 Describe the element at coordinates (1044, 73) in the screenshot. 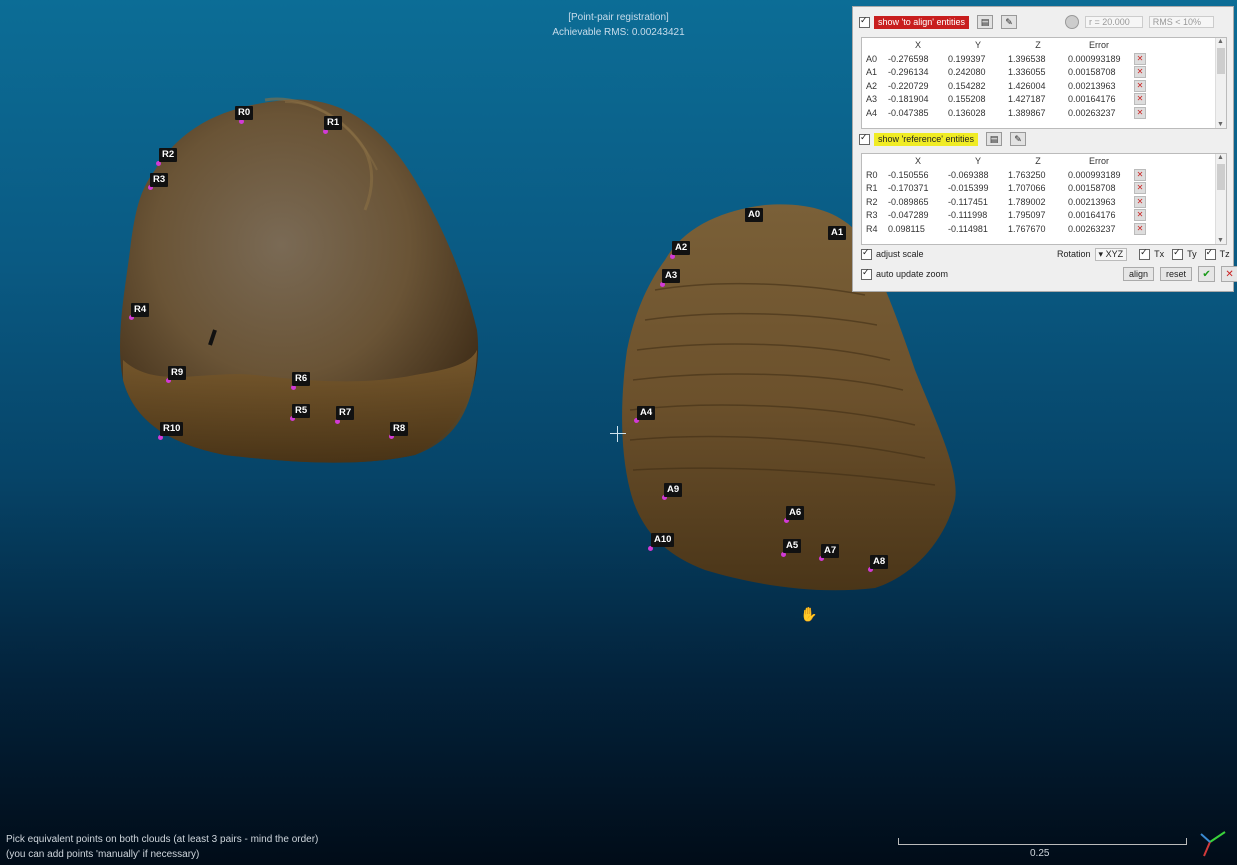

I see `table-row: A1 -0.296134 0.242080 1.336055 0.00158708 ✕` at that location.